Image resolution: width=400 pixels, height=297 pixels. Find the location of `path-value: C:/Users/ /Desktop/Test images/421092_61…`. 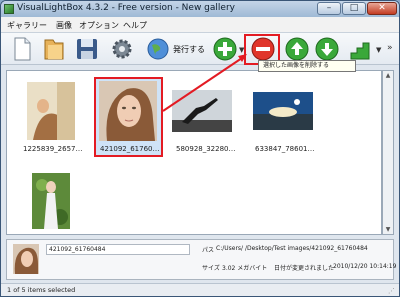

path-value: C:/Users/ /Desktop/Test images/421092_61… is located at coordinates (292, 248).